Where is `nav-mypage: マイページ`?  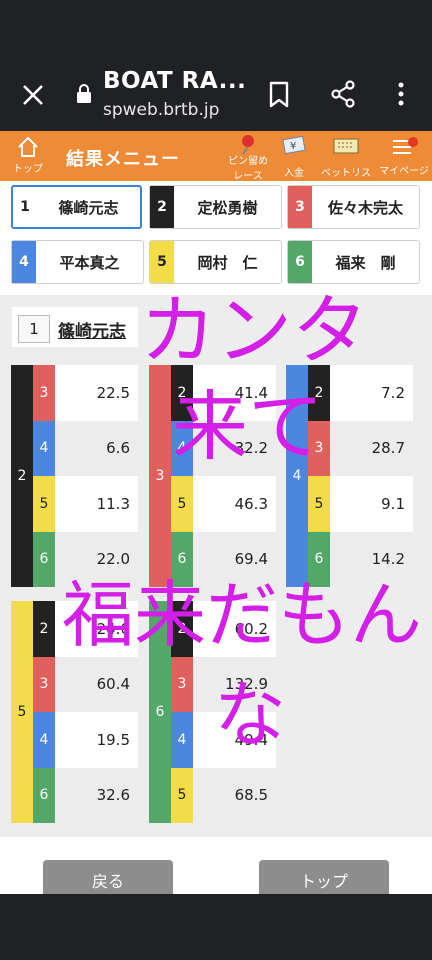
nav-mypage: マイページ is located at coordinates (404, 156).